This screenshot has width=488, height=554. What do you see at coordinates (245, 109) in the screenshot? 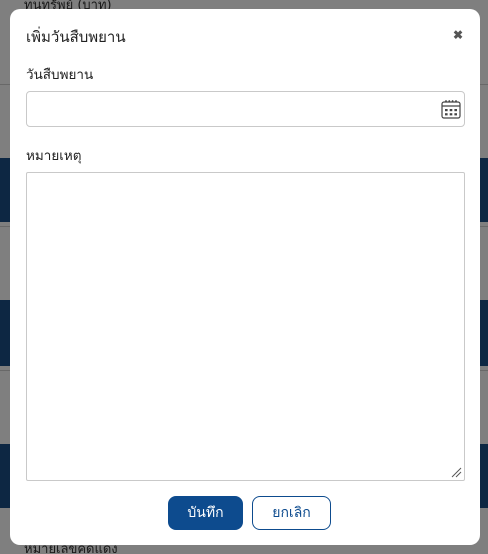
I see `hearing-date-input` at bounding box center [245, 109].